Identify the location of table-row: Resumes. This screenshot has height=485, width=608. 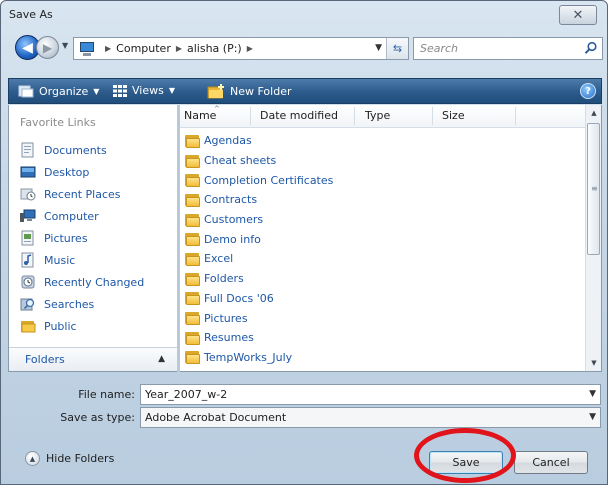
(256, 338).